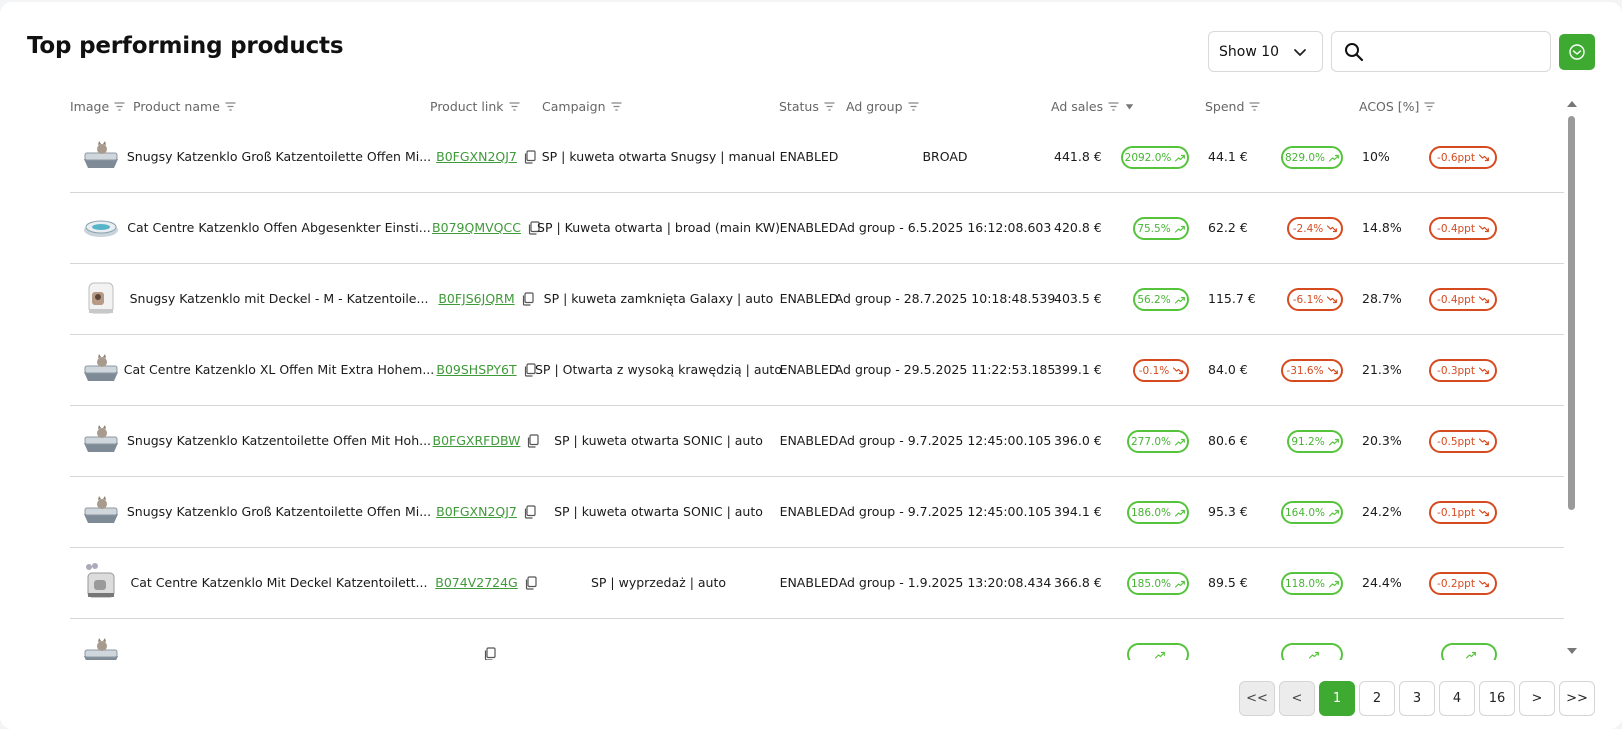 This screenshot has width=1622, height=729. I want to click on ad-sales-change-badge-text: 186.0%, so click(1151, 512).